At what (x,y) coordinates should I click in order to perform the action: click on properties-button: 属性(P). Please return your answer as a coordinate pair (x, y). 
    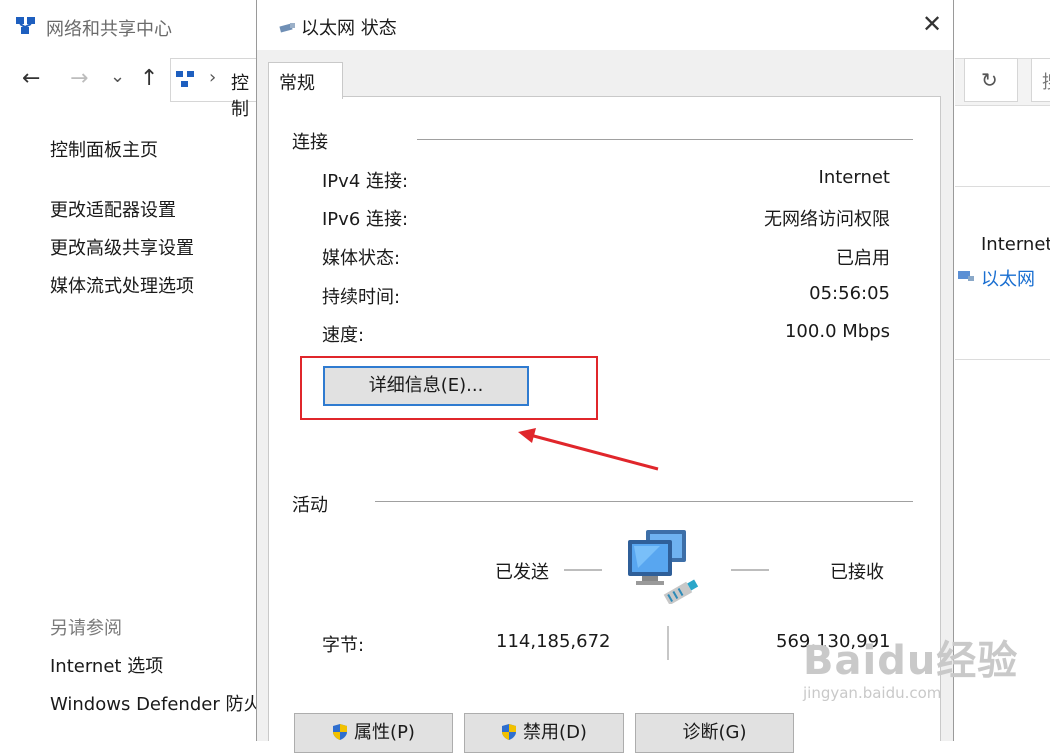
    Looking at the image, I should click on (373, 733).